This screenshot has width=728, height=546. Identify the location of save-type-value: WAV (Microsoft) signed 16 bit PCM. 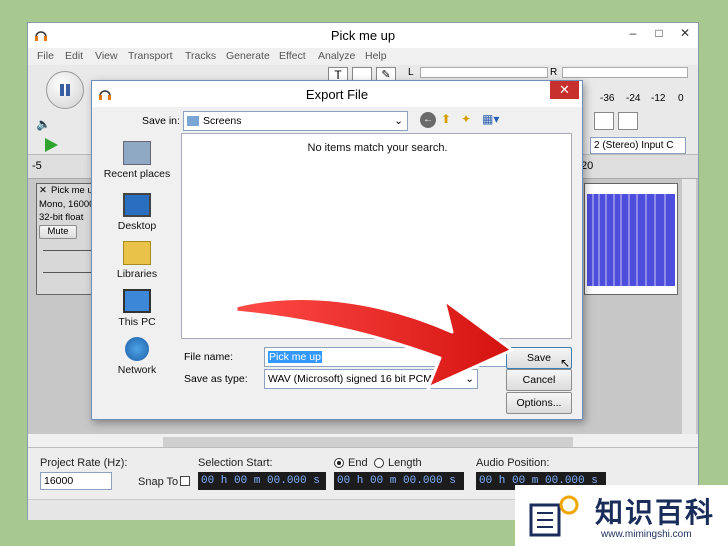
(350, 379).